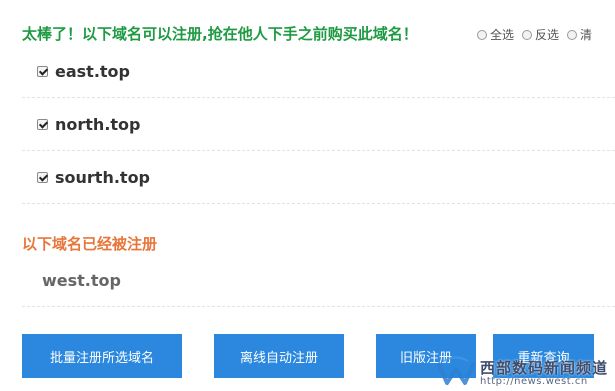 The width and height of the screenshot is (615, 391). I want to click on watermark-url: http://news.west.cn, so click(534, 381).